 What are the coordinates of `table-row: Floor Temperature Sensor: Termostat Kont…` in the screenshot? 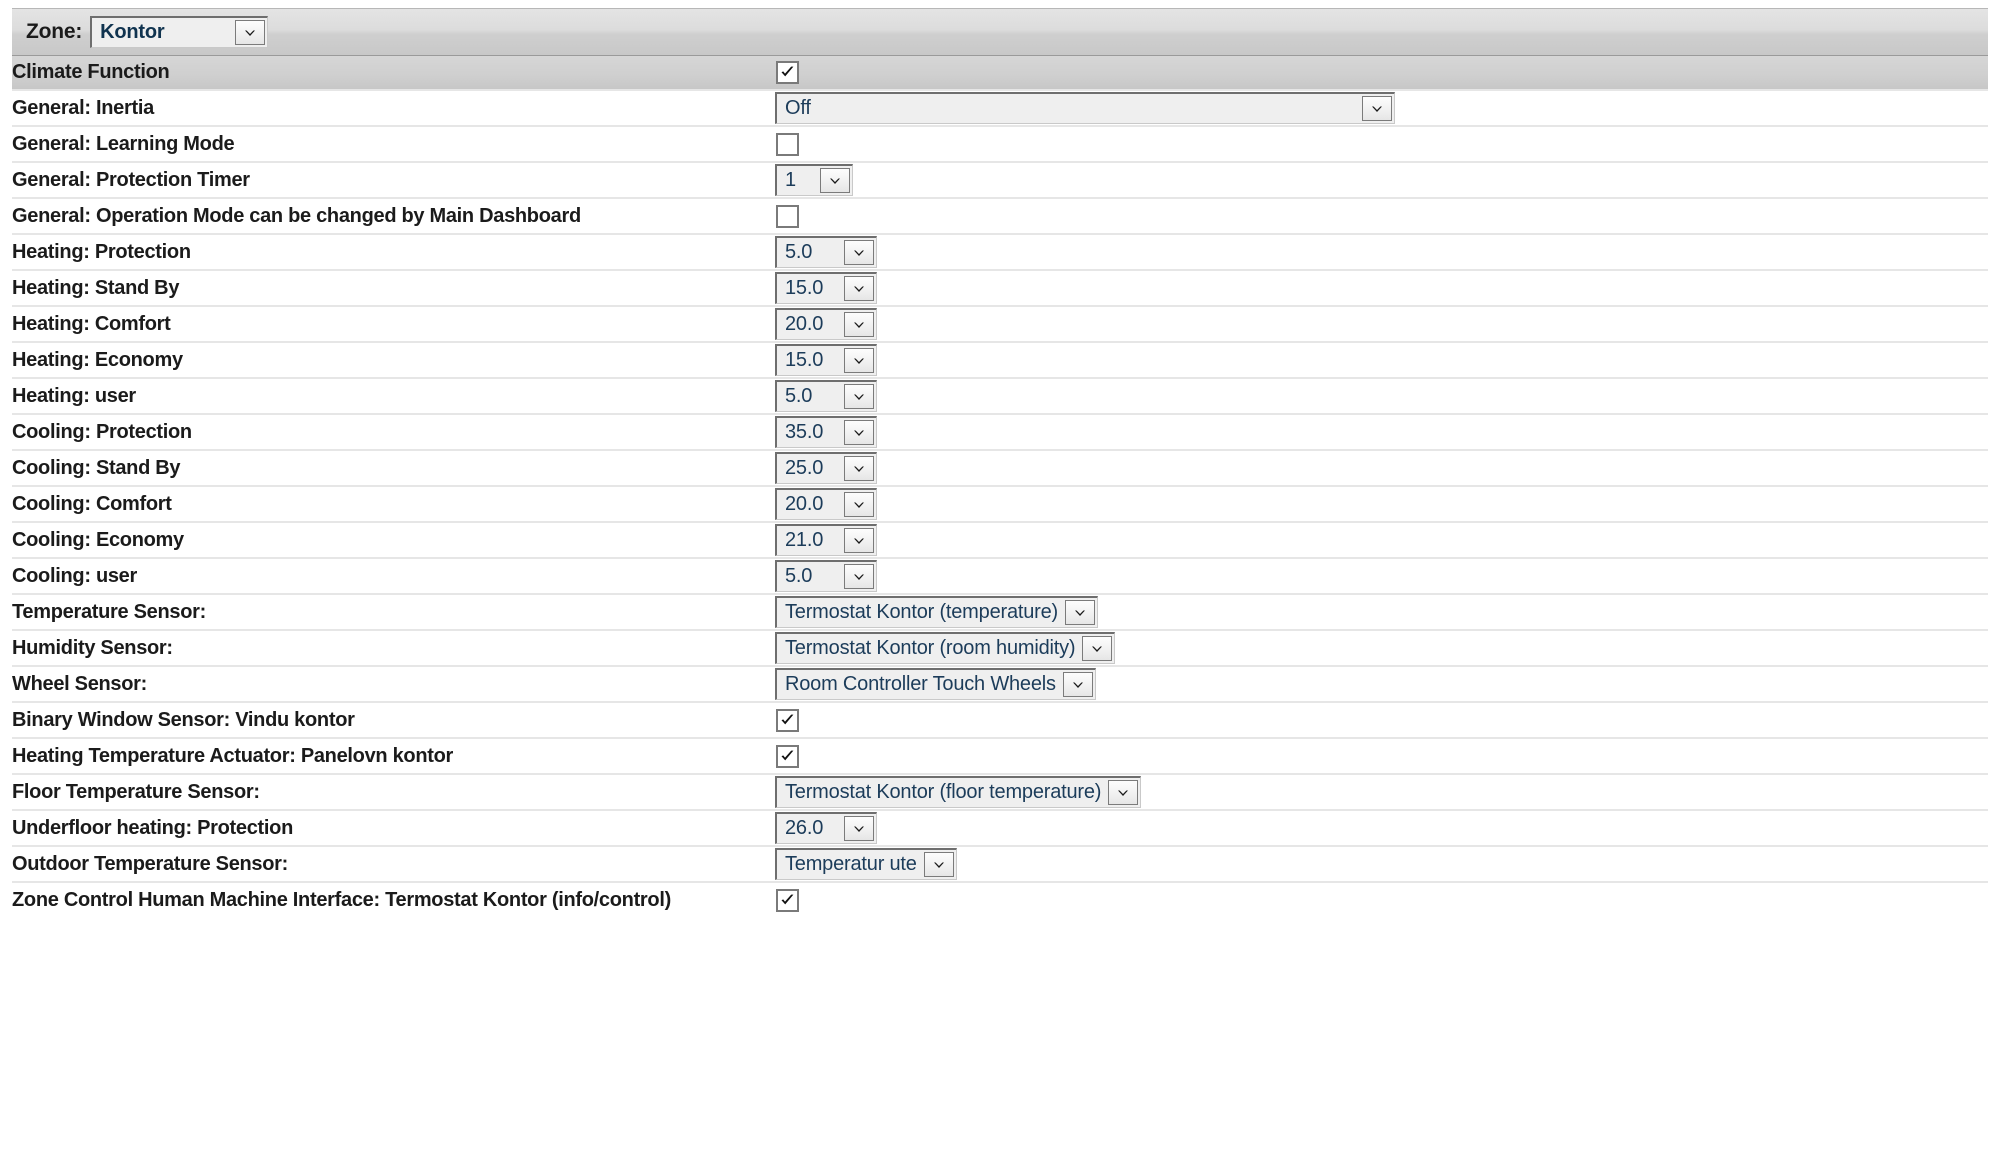 It's located at (1000, 792).